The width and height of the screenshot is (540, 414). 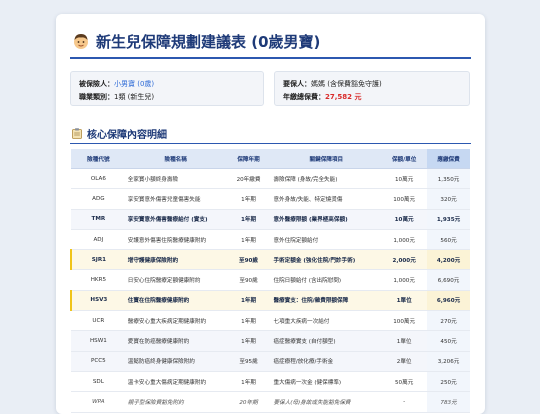 I want to click on cell-item: 意外醫療限額 (業界極高保額), so click(x=326, y=219).